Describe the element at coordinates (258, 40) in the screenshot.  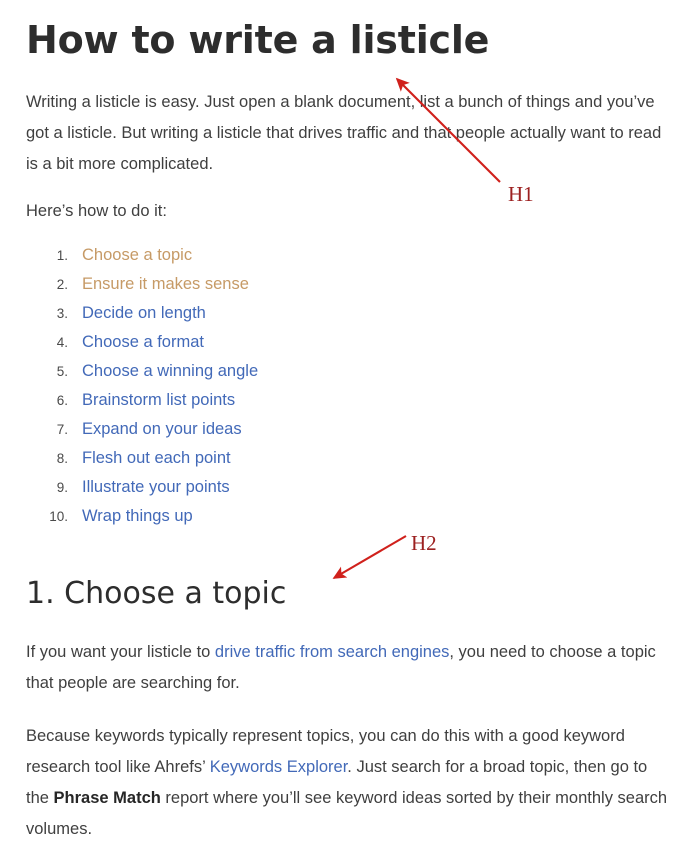
I see `page-title: How to write a listicle` at that location.